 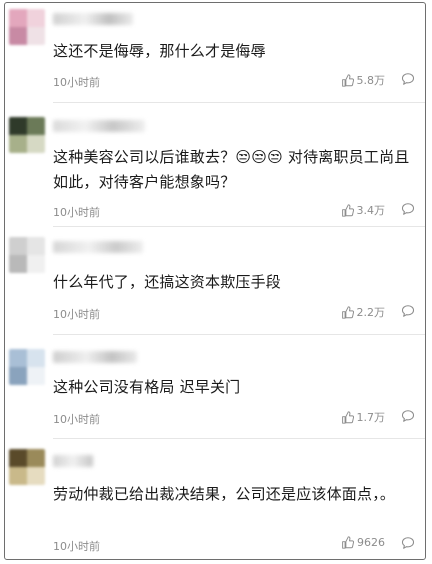 What do you see at coordinates (371, 542) in the screenshot?
I see `like-count: 9626` at bounding box center [371, 542].